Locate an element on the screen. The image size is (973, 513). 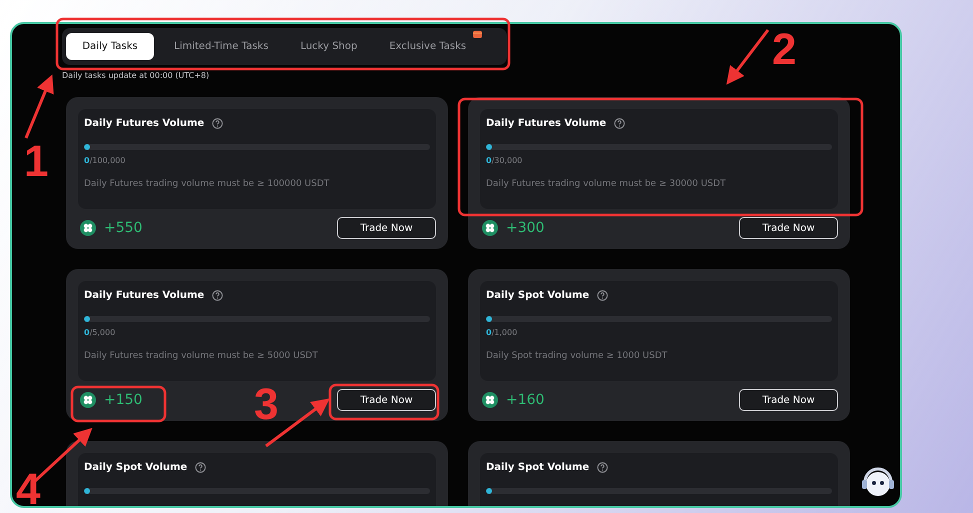
reward-amount: +550 is located at coordinates (123, 228).